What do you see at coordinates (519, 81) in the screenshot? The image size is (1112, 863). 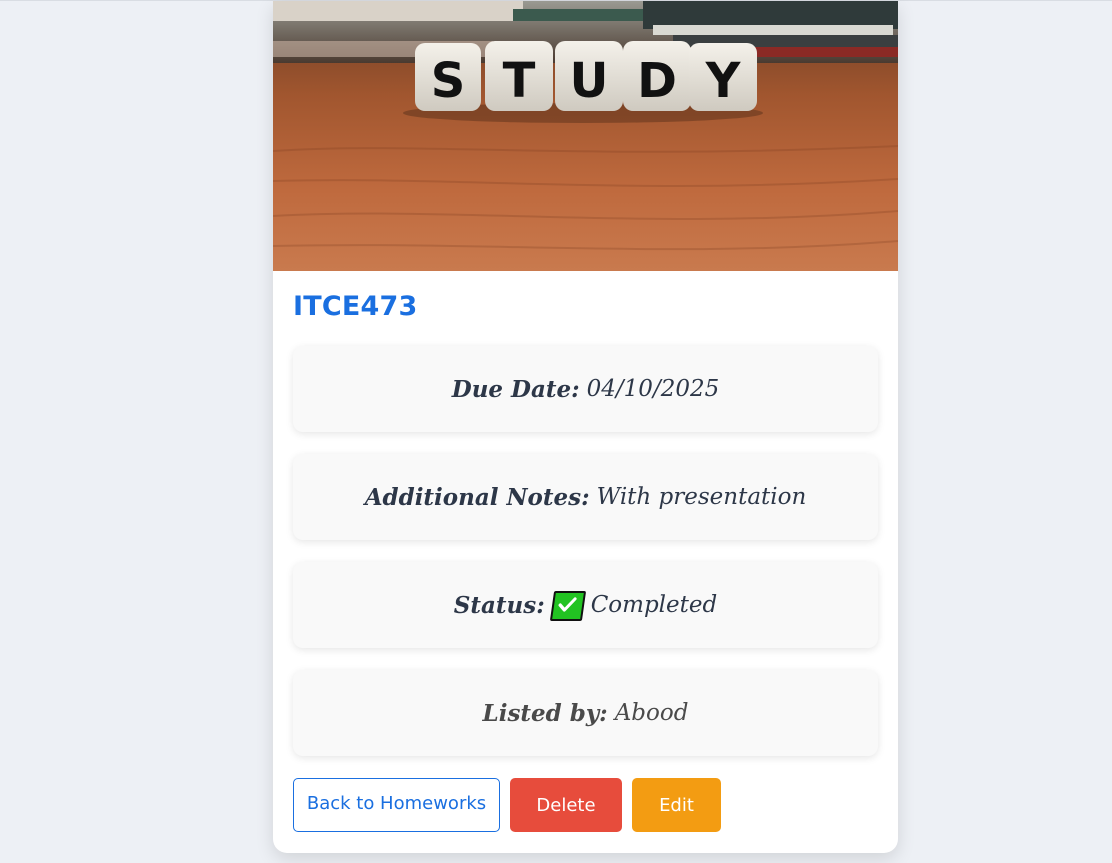 I see `svg-text: T` at bounding box center [519, 81].